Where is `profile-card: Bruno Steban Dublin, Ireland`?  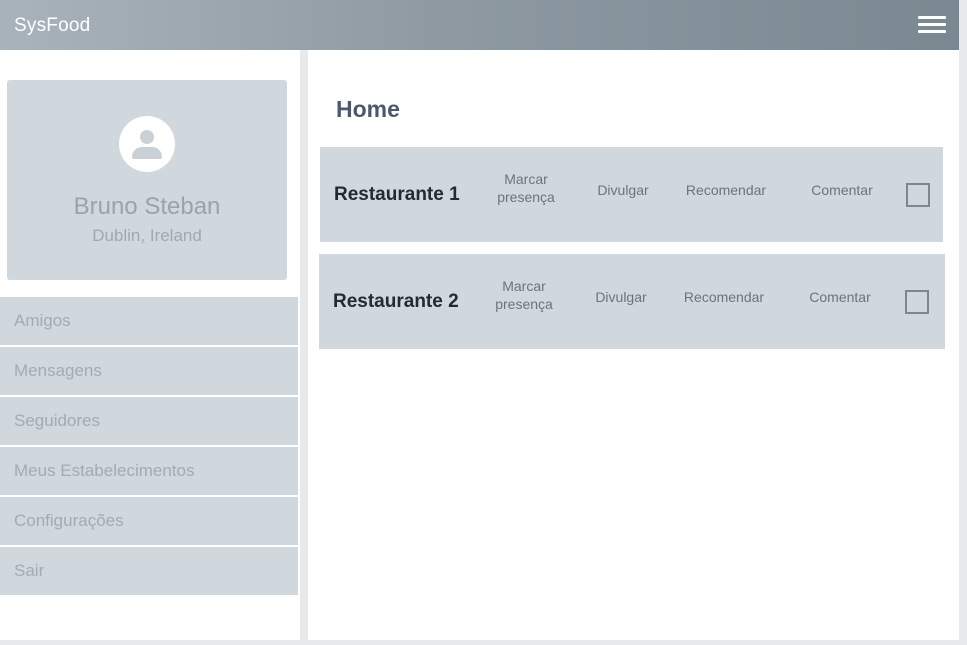 profile-card: Bruno Steban Dublin, Ireland is located at coordinates (147, 180).